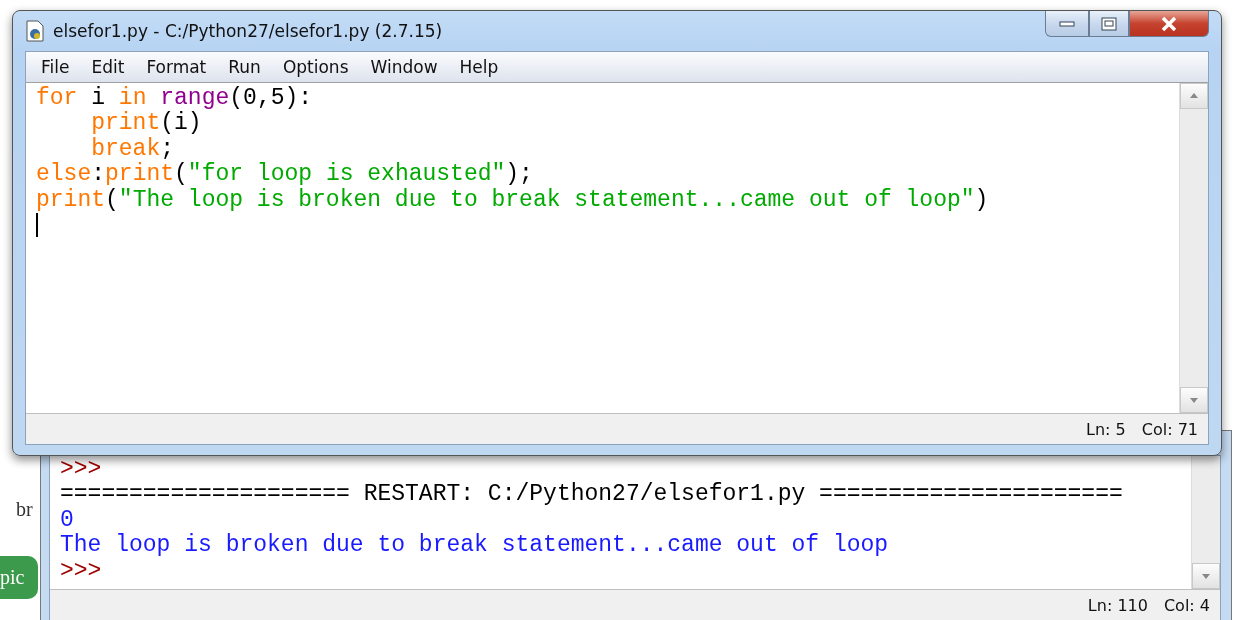 The image size is (1248, 620). I want to click on menu-item: File, so click(55, 67).